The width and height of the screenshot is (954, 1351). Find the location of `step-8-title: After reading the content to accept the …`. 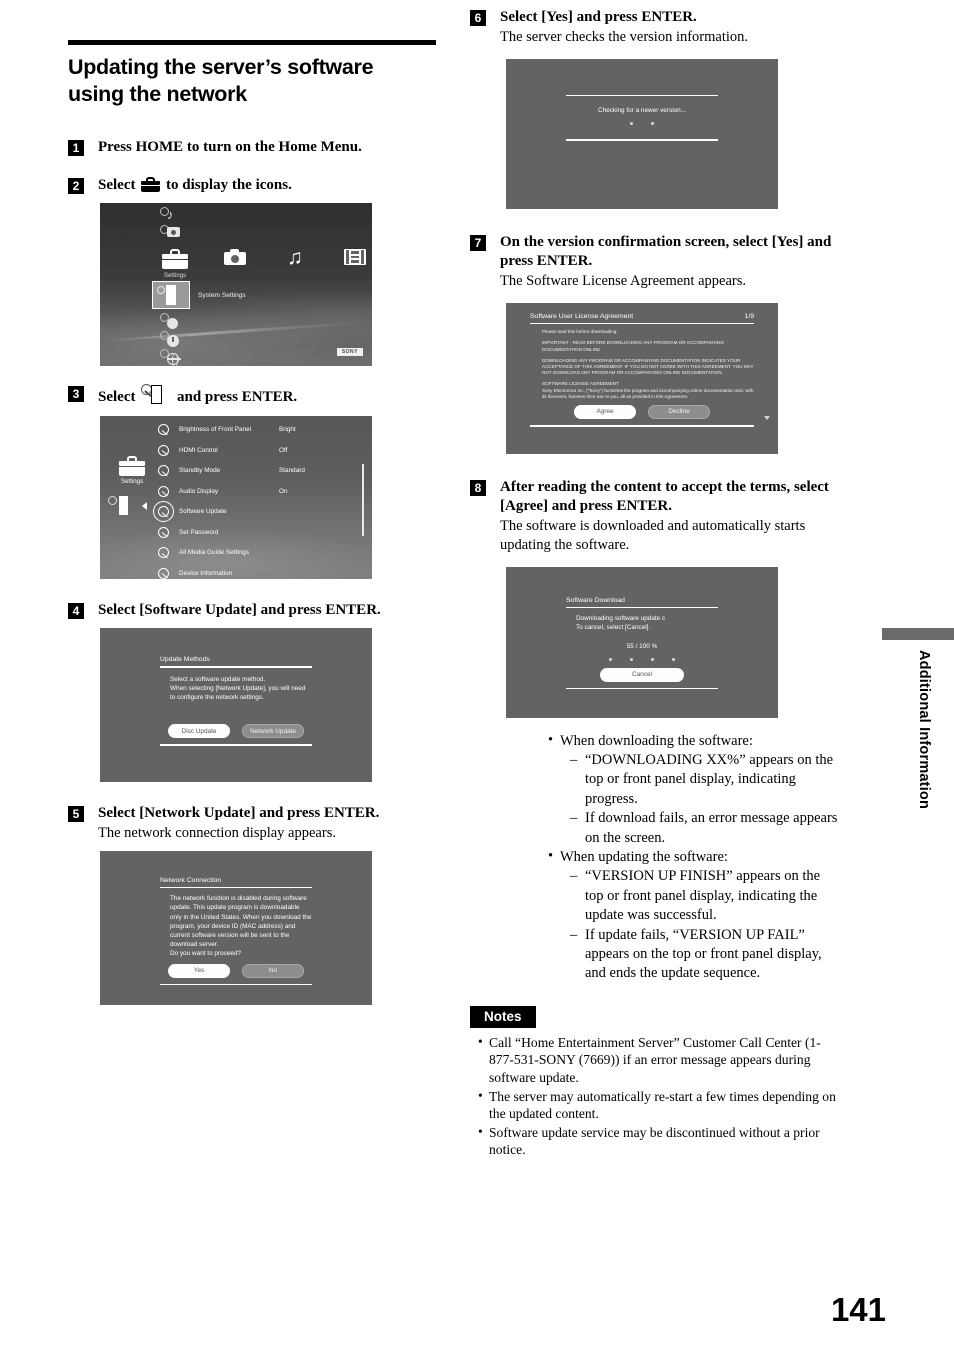

step-8-title: After reading the content to accept the … is located at coordinates (664, 496).